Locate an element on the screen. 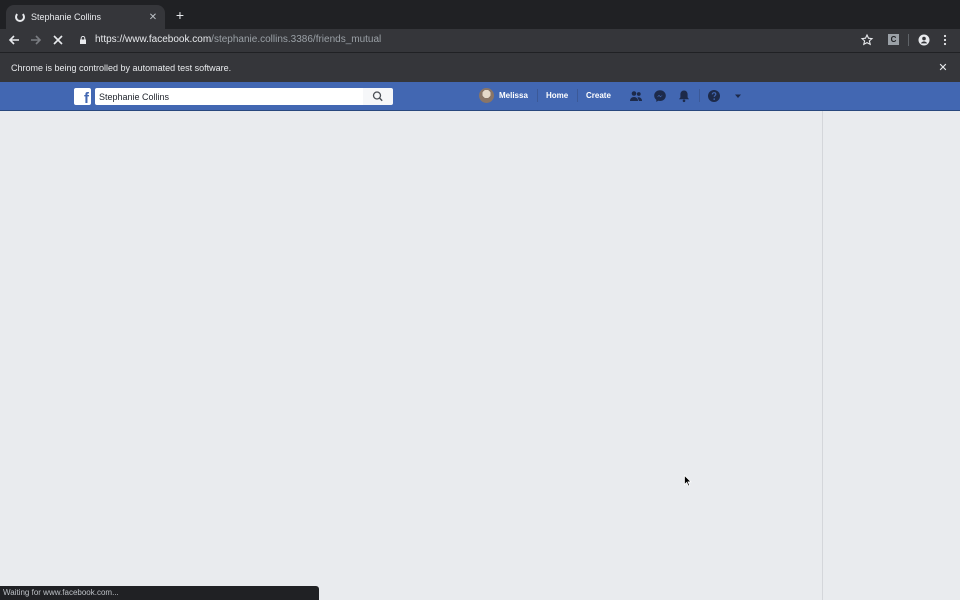 The width and height of the screenshot is (960, 600). facebook-logo: f is located at coordinates (82, 97).